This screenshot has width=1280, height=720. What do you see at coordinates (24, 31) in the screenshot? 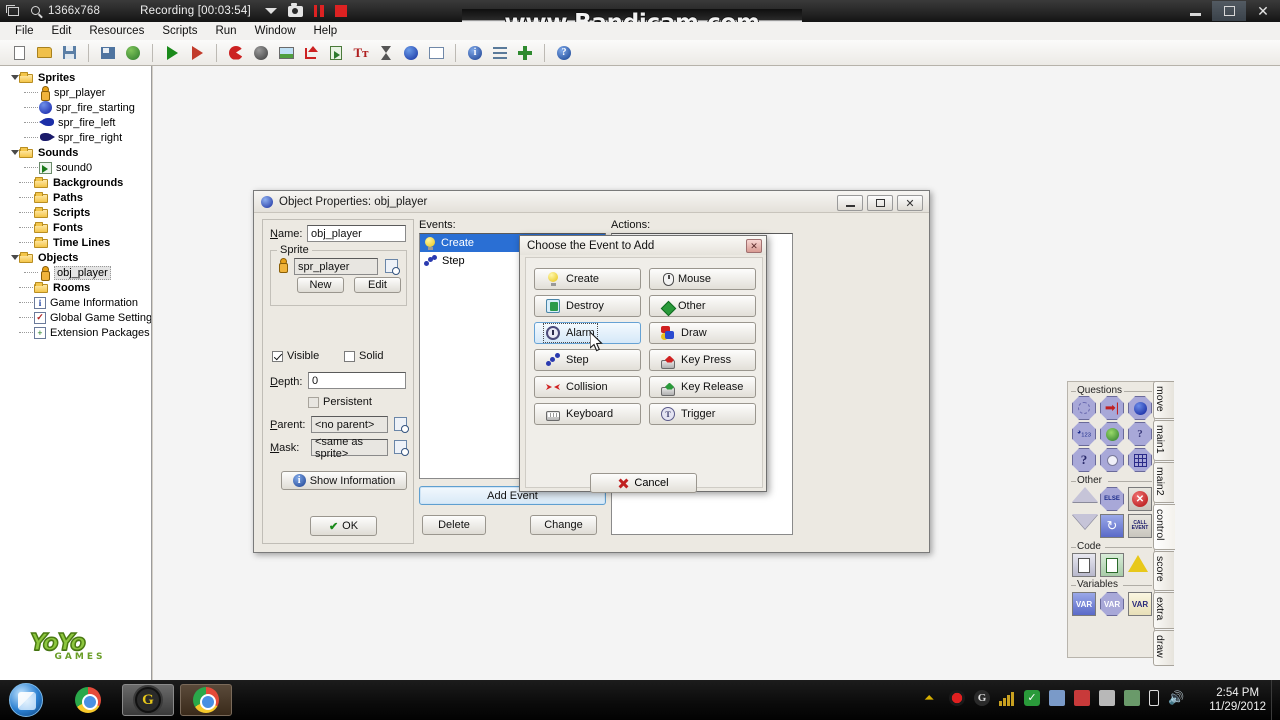
I see `menu-file: File` at bounding box center [24, 31].